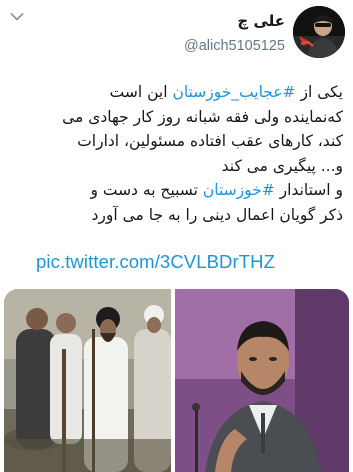 The height and width of the screenshot is (472, 353). I want to click on tweet-line: کند، کارهای عقب افتاده مسئولین، ادارات, so click(210, 141).